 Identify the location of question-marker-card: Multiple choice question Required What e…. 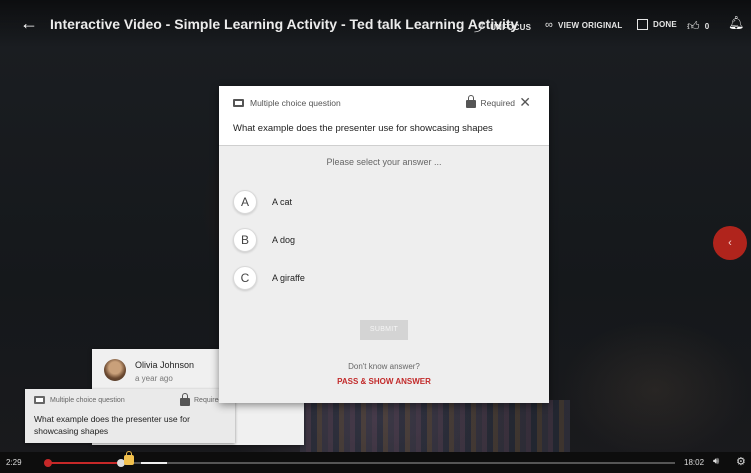
(130, 416).